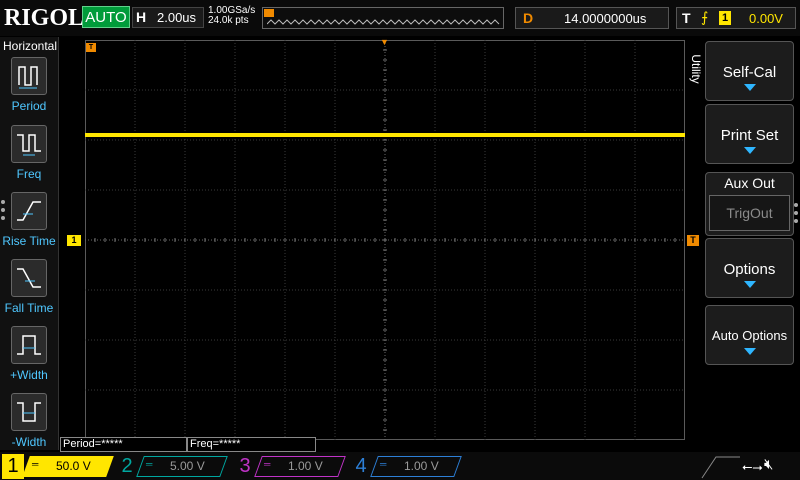  What do you see at coordinates (29, 442) in the screenshot?
I see `measure-negative-width-label: -Width` at bounding box center [29, 442].